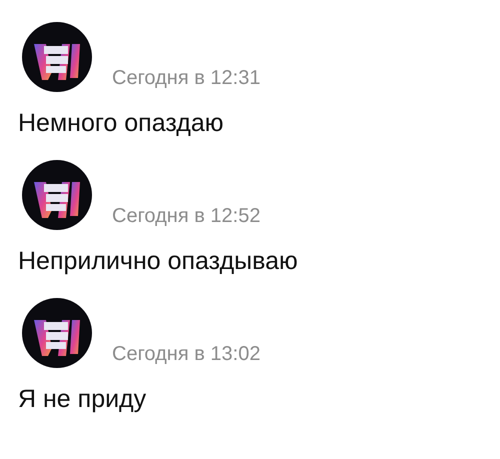 This screenshot has height=459, width=500. Describe the element at coordinates (121, 123) in the screenshot. I see `message-text: Немного опаздаю` at that location.